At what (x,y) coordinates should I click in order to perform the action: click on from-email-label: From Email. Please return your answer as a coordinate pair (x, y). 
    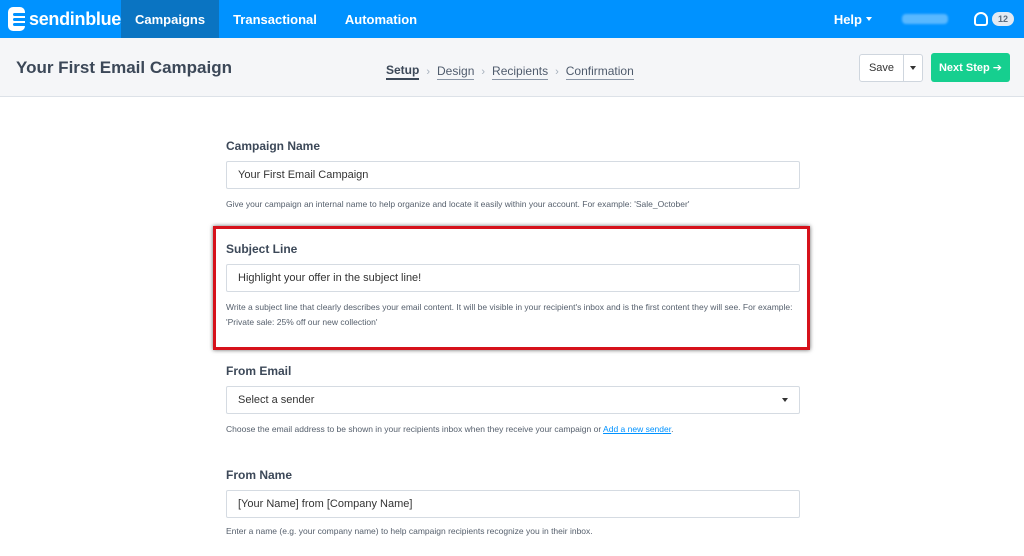
    Looking at the image, I should click on (259, 371).